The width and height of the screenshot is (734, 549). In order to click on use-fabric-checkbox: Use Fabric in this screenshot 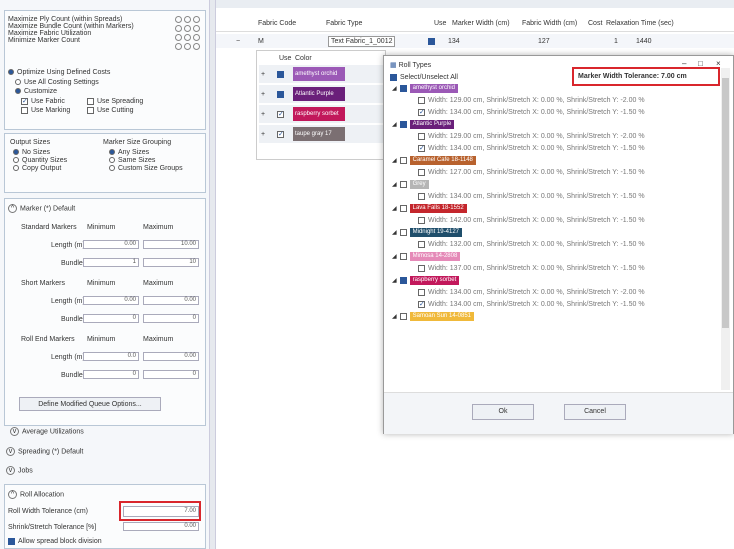, I will do `click(43, 101)`.